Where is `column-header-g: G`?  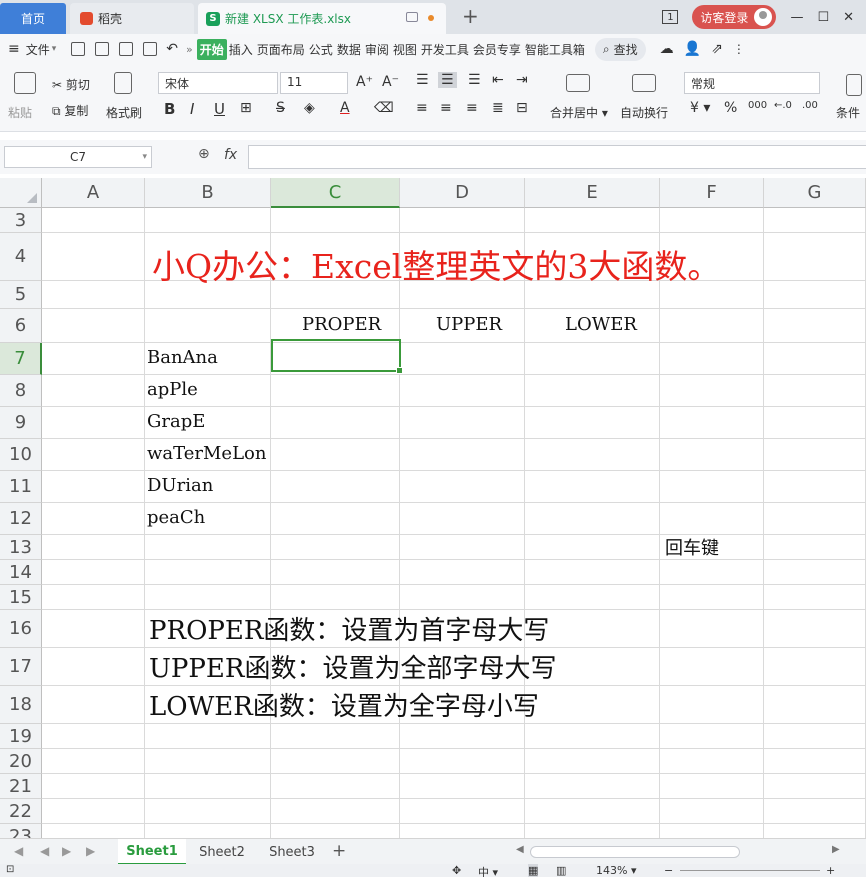
column-header-g: G is located at coordinates (815, 193).